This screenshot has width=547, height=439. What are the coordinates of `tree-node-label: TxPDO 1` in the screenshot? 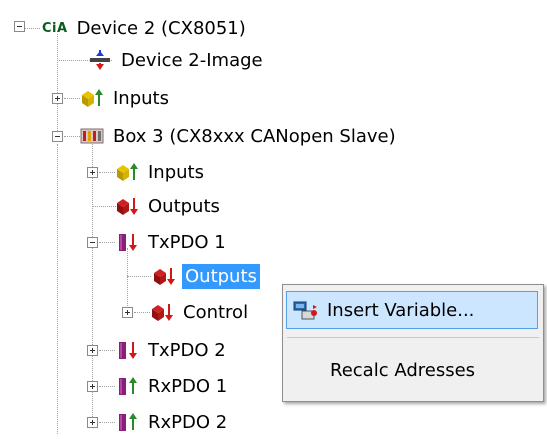 It's located at (187, 242).